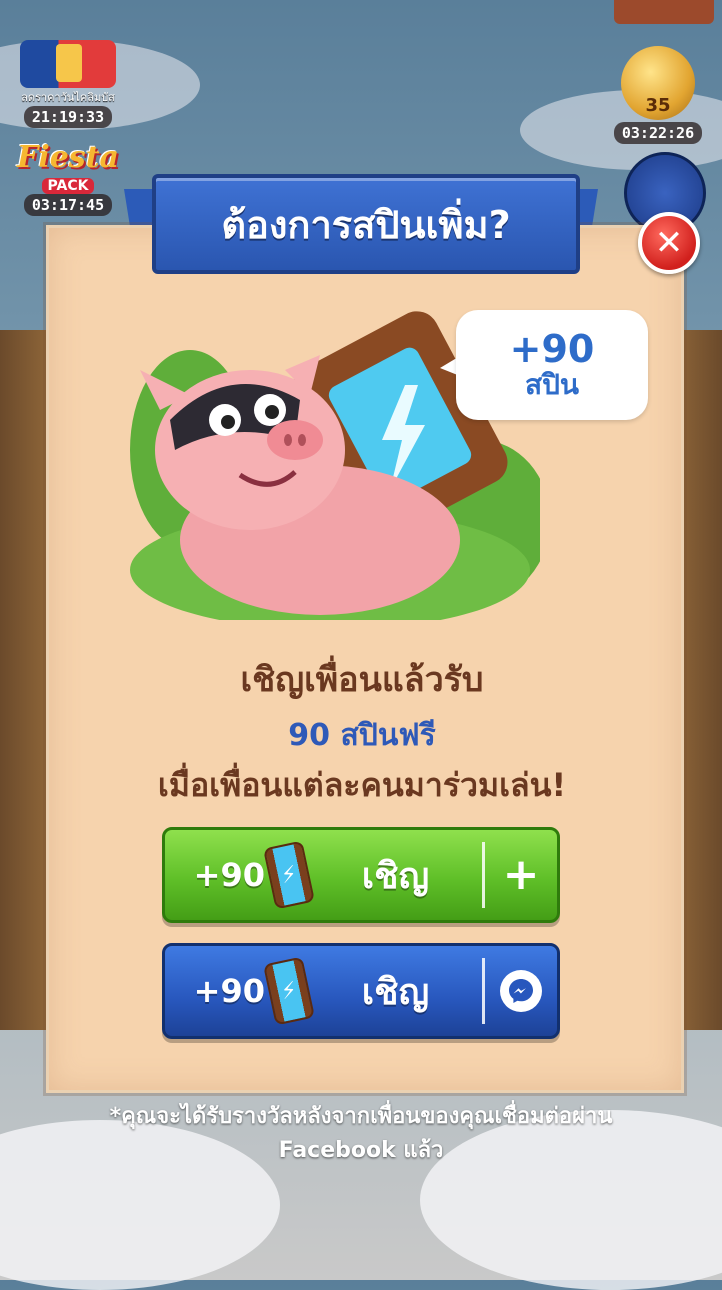 The width and height of the screenshot is (722, 1290). I want to click on messenger-button-label: เชิญ, so click(395, 992).